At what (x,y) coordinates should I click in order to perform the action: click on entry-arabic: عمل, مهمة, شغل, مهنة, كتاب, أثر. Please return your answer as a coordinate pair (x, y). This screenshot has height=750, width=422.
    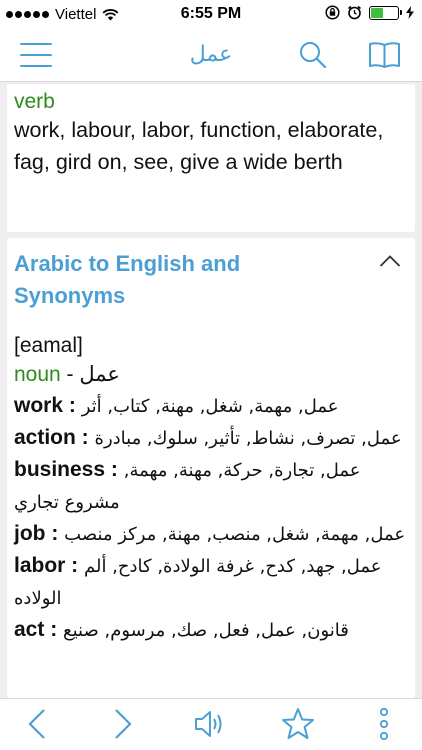
    Looking at the image, I should click on (210, 406).